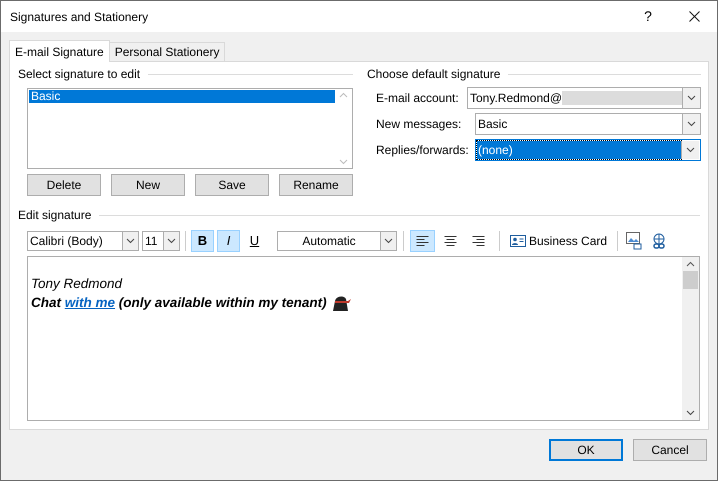  What do you see at coordinates (148, 185) in the screenshot?
I see `action-button: New` at bounding box center [148, 185].